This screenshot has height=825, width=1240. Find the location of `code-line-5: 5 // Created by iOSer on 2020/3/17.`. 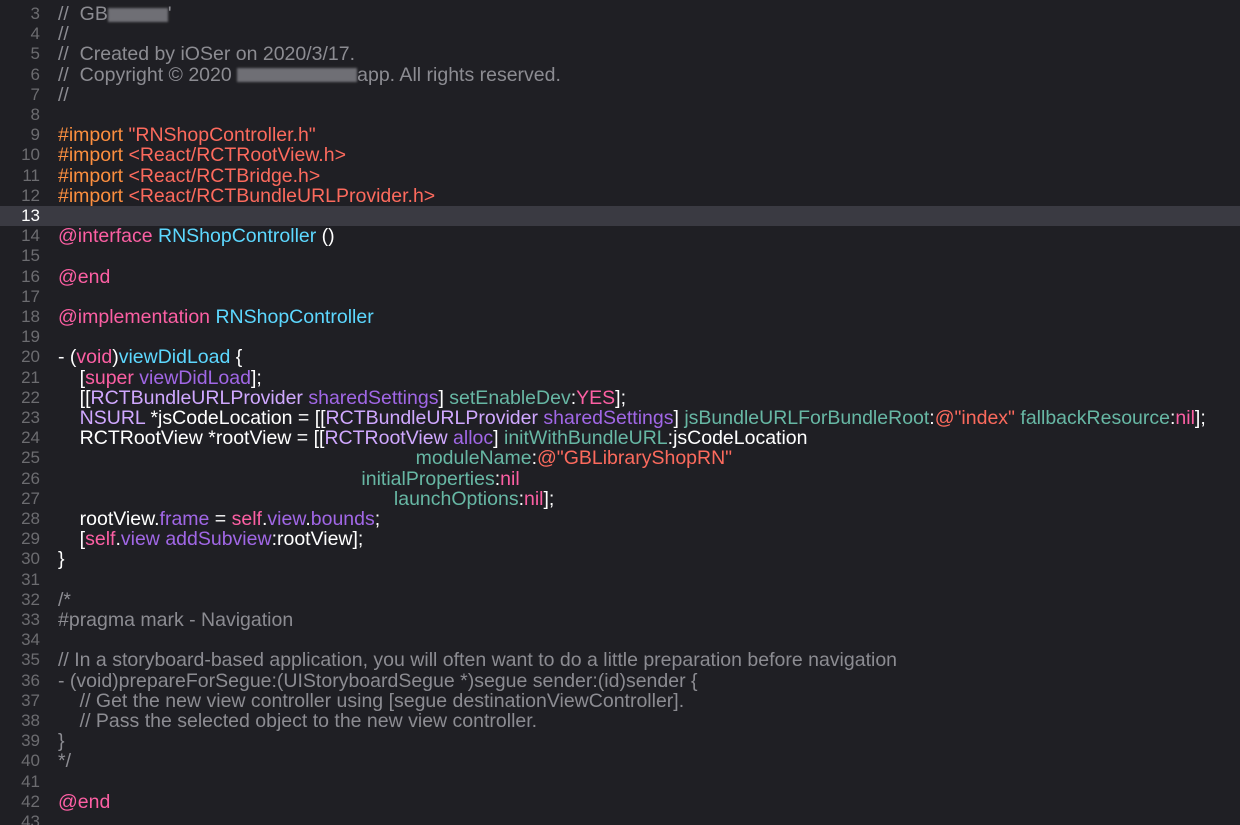

code-line-5: 5 // Created by iOSer on 2020/3/17. is located at coordinates (620, 54).